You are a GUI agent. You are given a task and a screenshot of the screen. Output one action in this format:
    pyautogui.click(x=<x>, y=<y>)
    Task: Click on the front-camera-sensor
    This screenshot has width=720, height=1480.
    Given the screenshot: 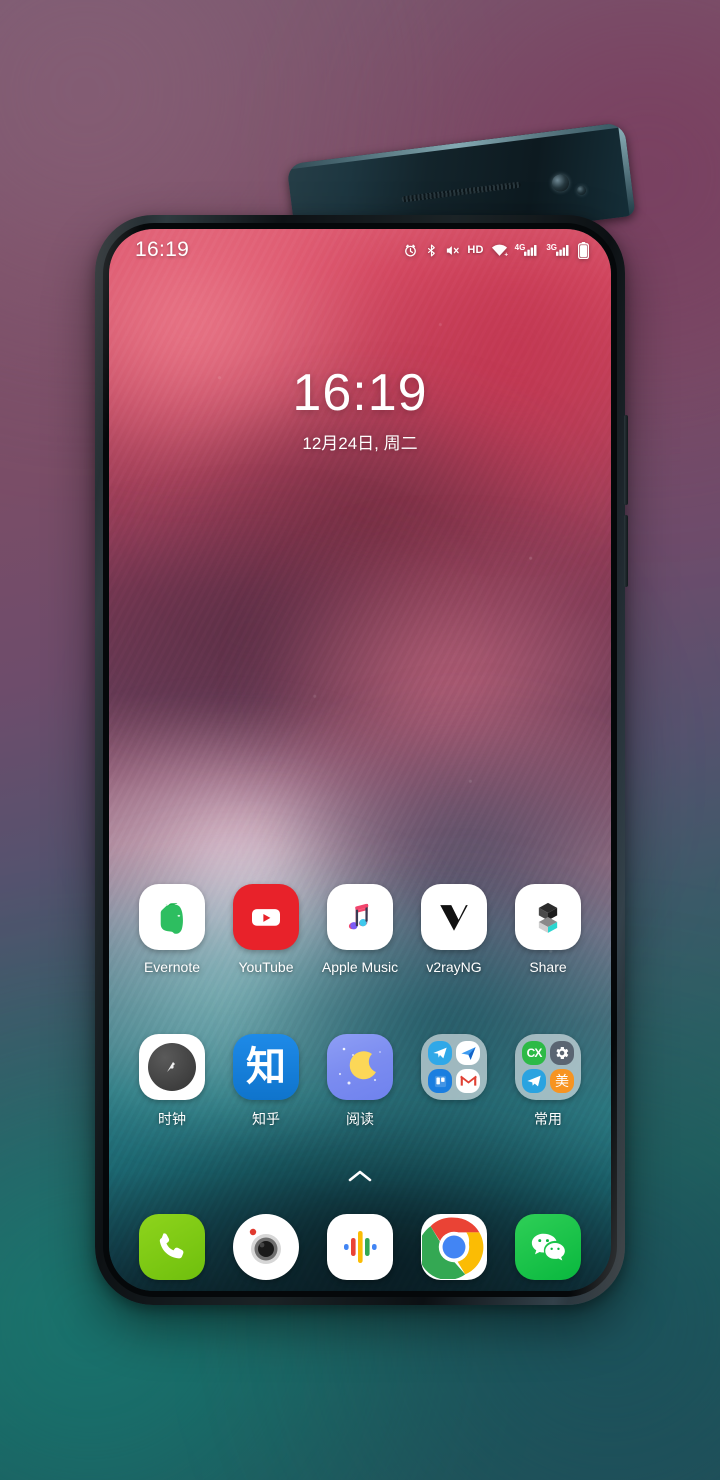 What is the action you would take?
    pyautogui.click(x=581, y=190)
    